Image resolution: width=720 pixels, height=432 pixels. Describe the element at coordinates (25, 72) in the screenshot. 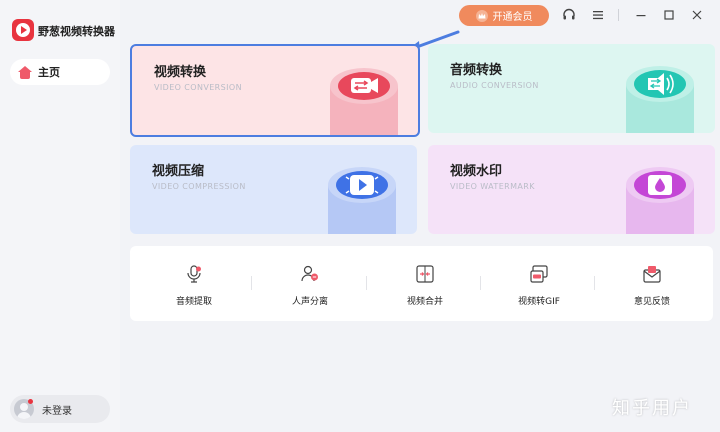

I see `home-icon` at that location.